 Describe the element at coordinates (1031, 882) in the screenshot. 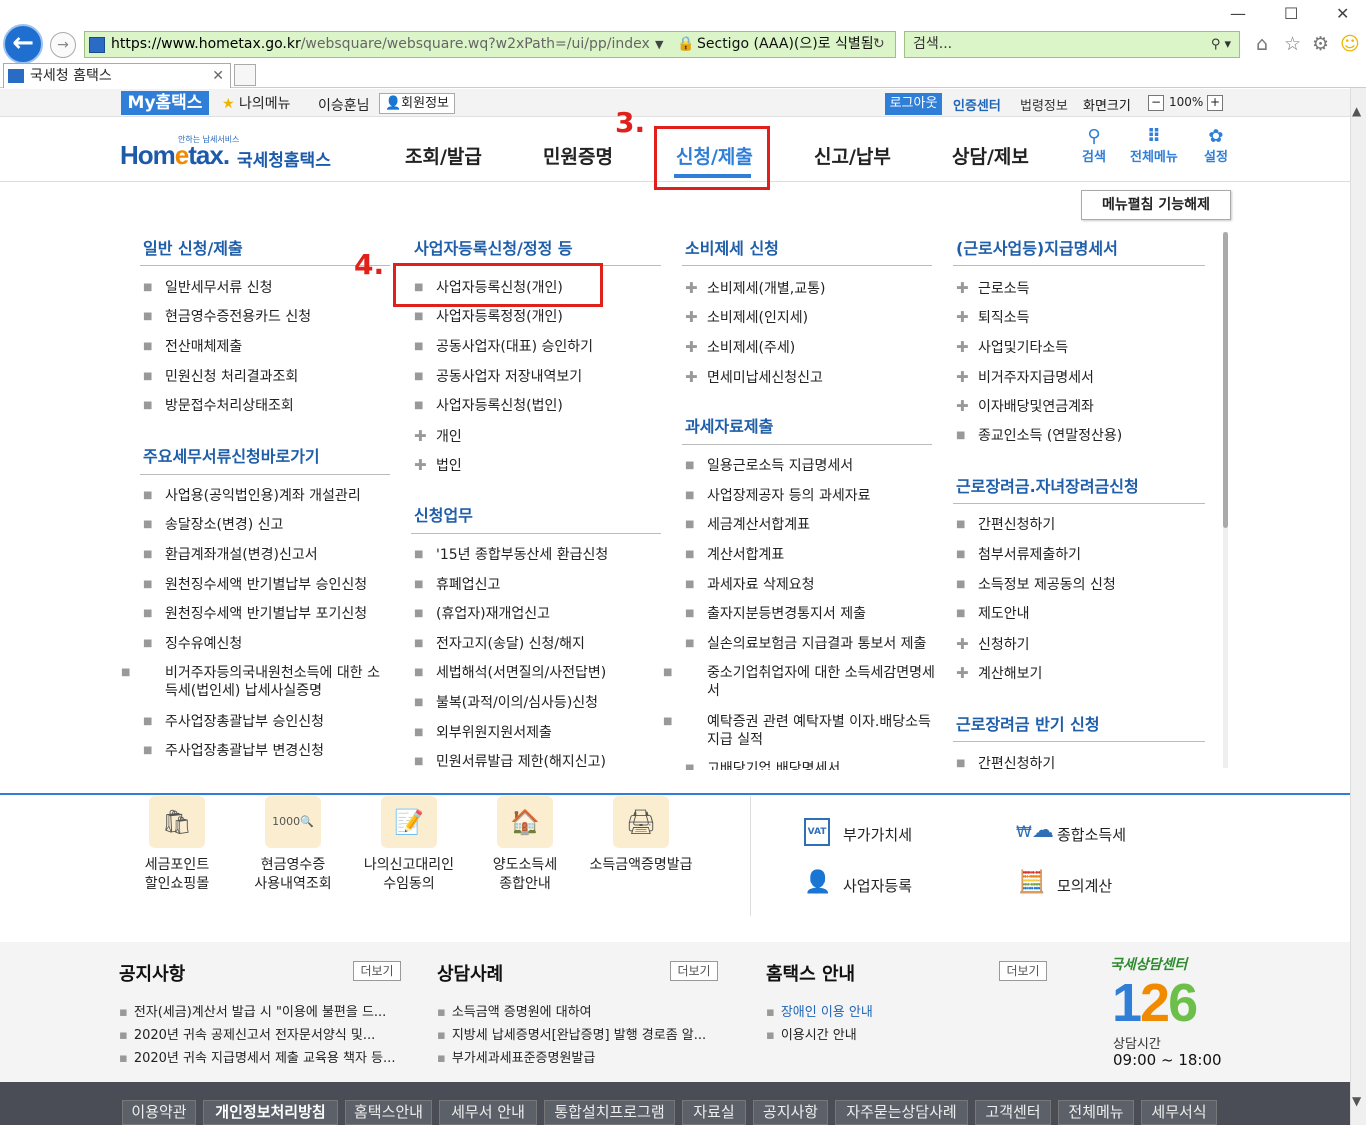

I see `calculator-icon: 🧮` at that location.